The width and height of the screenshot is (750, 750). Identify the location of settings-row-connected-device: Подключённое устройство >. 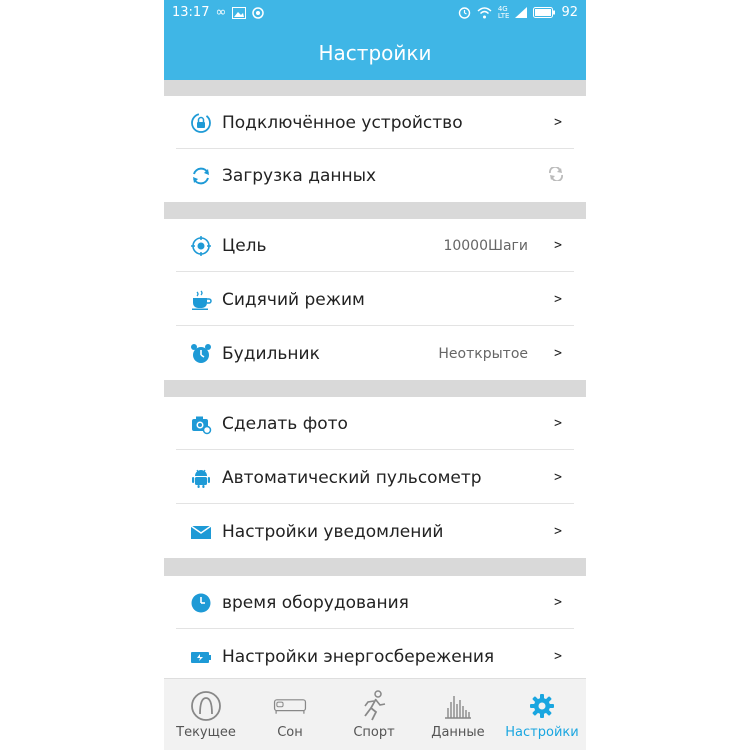
(375, 122).